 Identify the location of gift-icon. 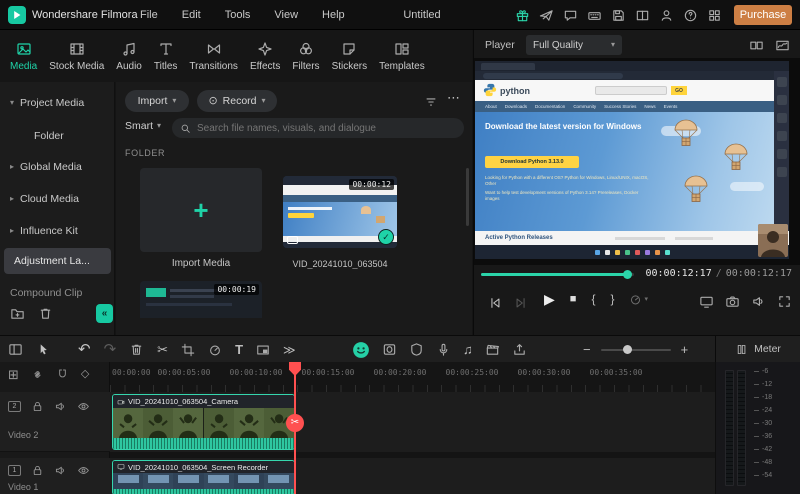
(522, 15).